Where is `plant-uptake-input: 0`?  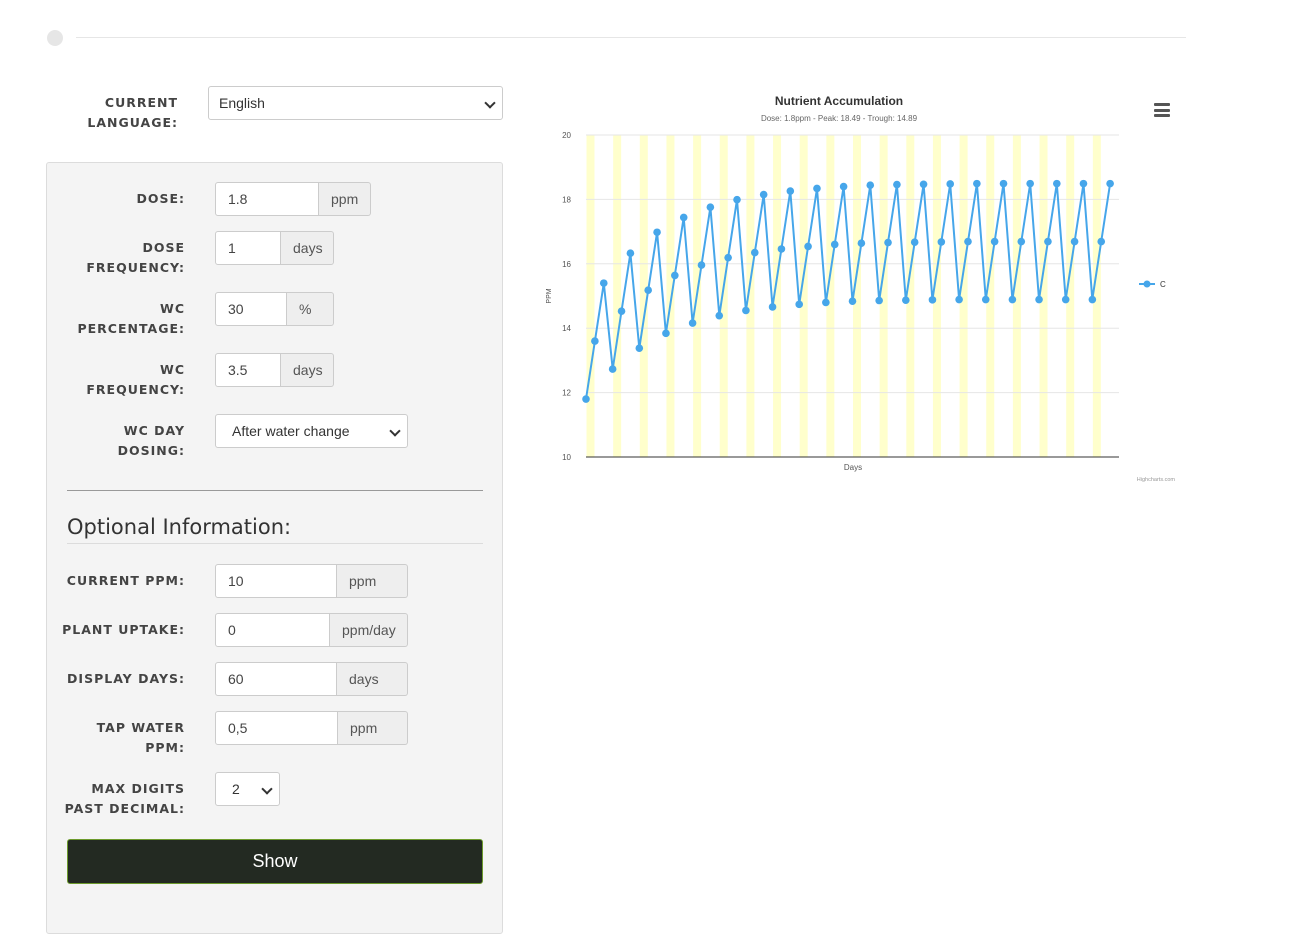
plant-uptake-input: 0 is located at coordinates (272, 630).